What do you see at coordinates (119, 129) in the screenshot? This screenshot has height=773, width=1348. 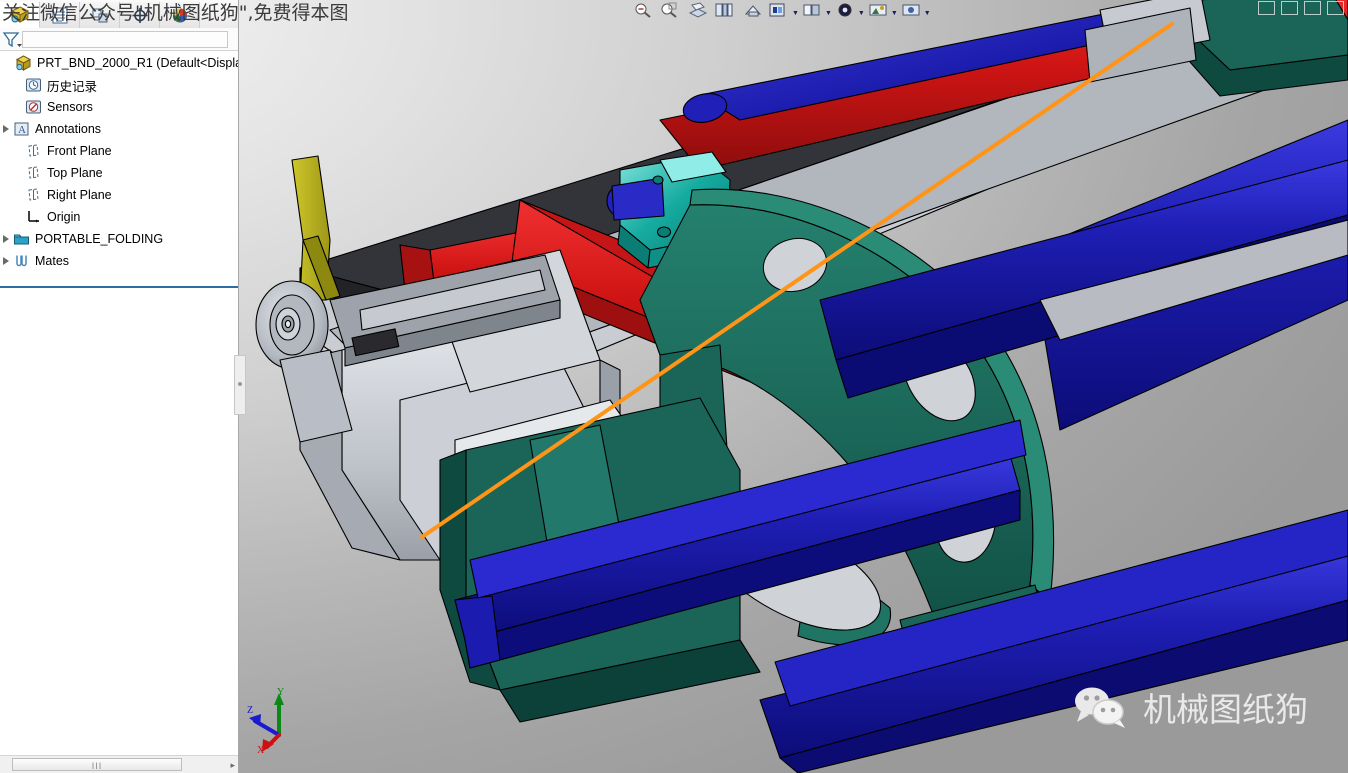 I see `tree-item-annotations: A Annotations` at bounding box center [119, 129].